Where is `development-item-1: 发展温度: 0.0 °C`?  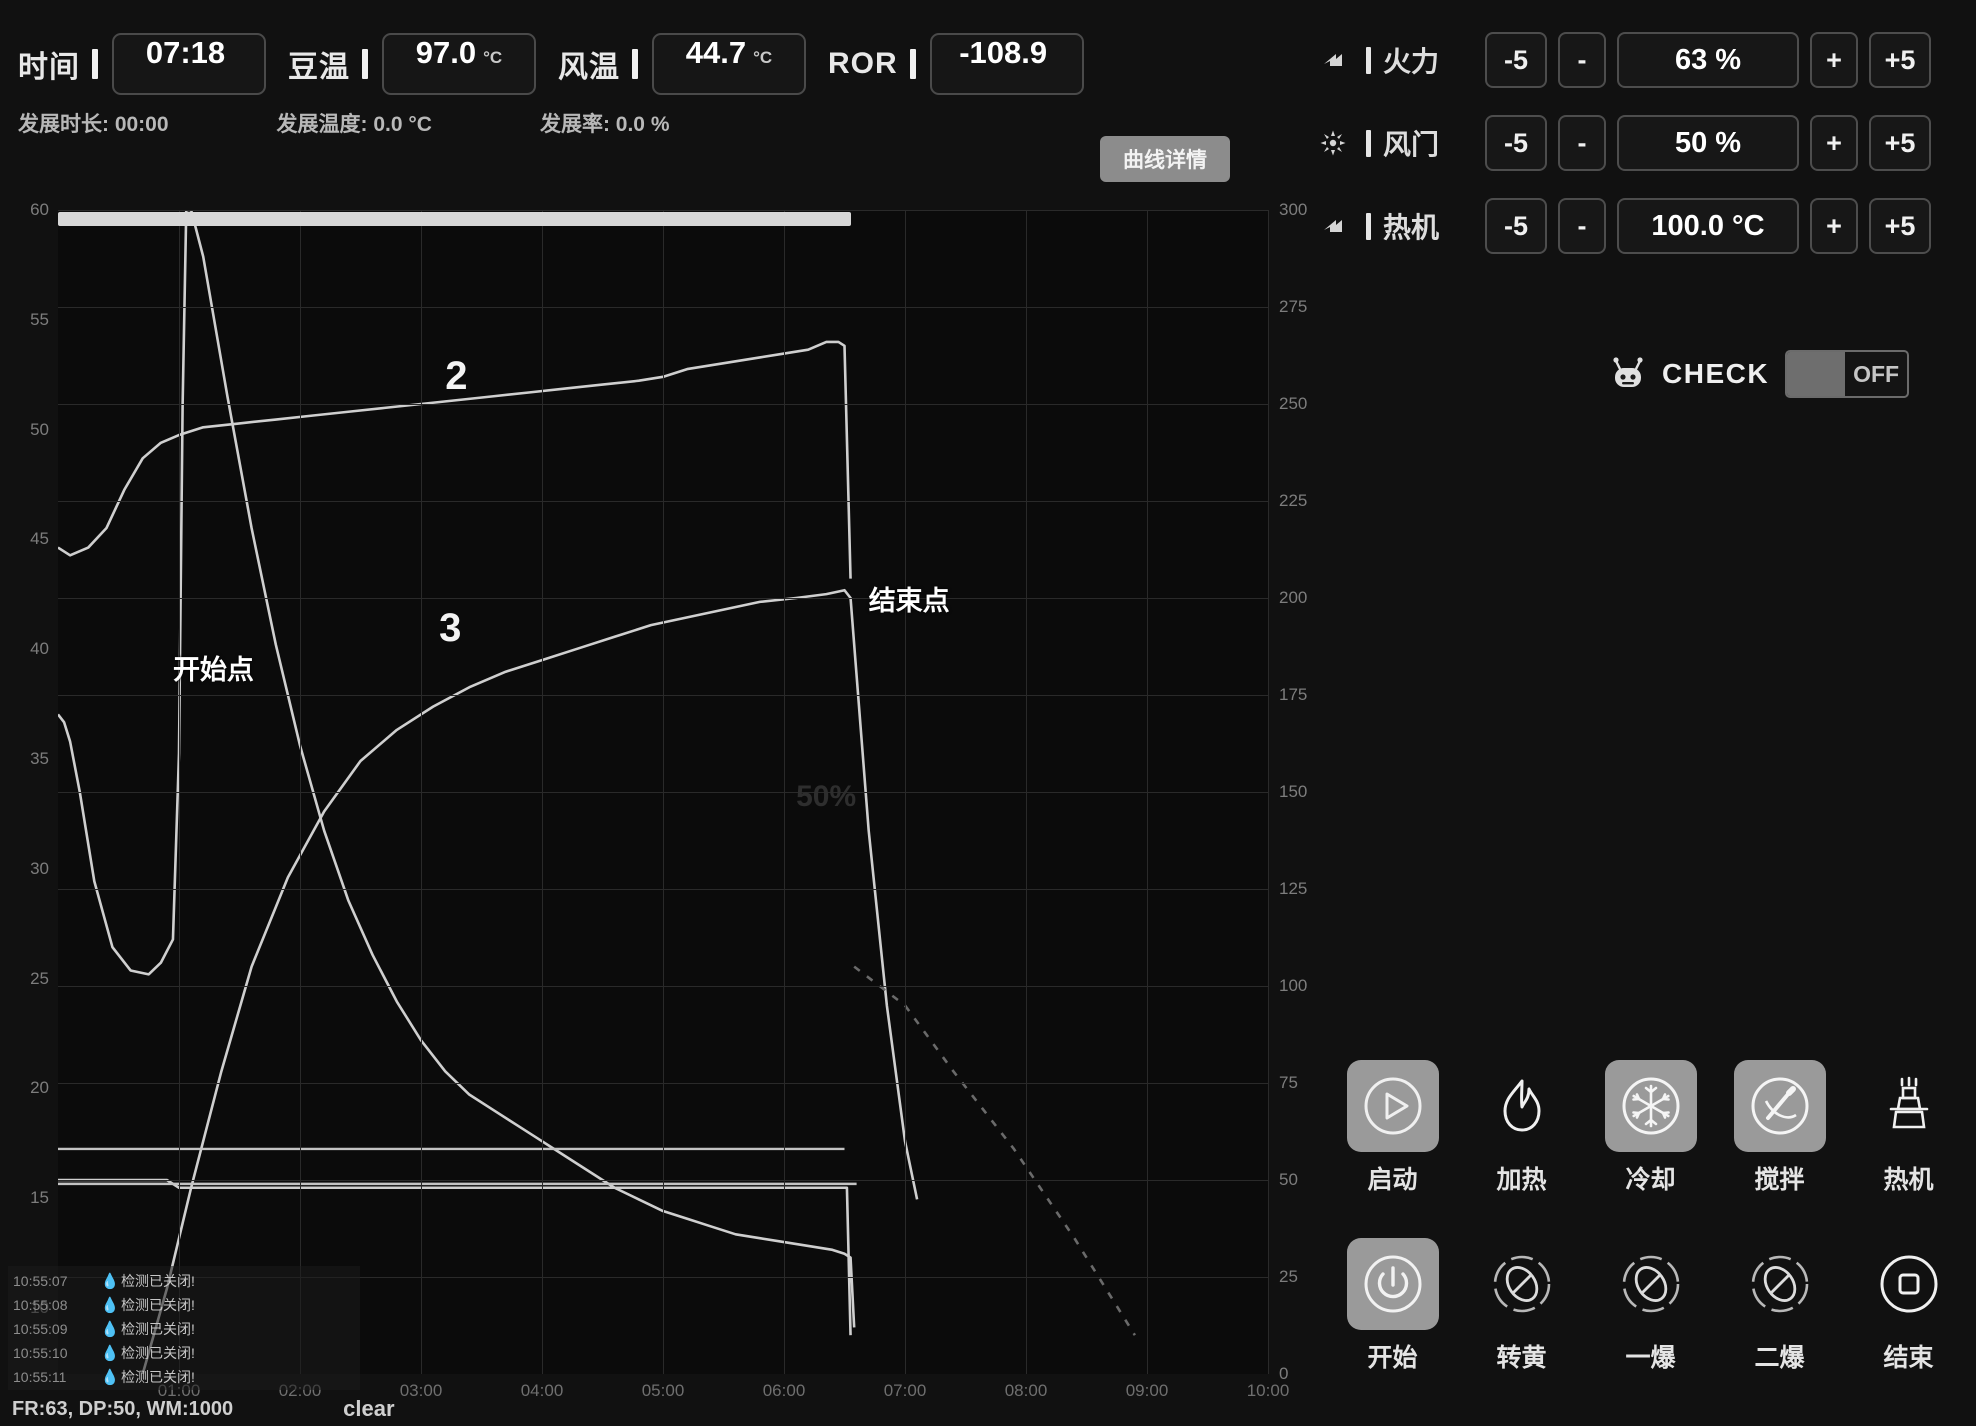
development-item-1: 发展温度: 0.0 °C is located at coordinates (354, 124).